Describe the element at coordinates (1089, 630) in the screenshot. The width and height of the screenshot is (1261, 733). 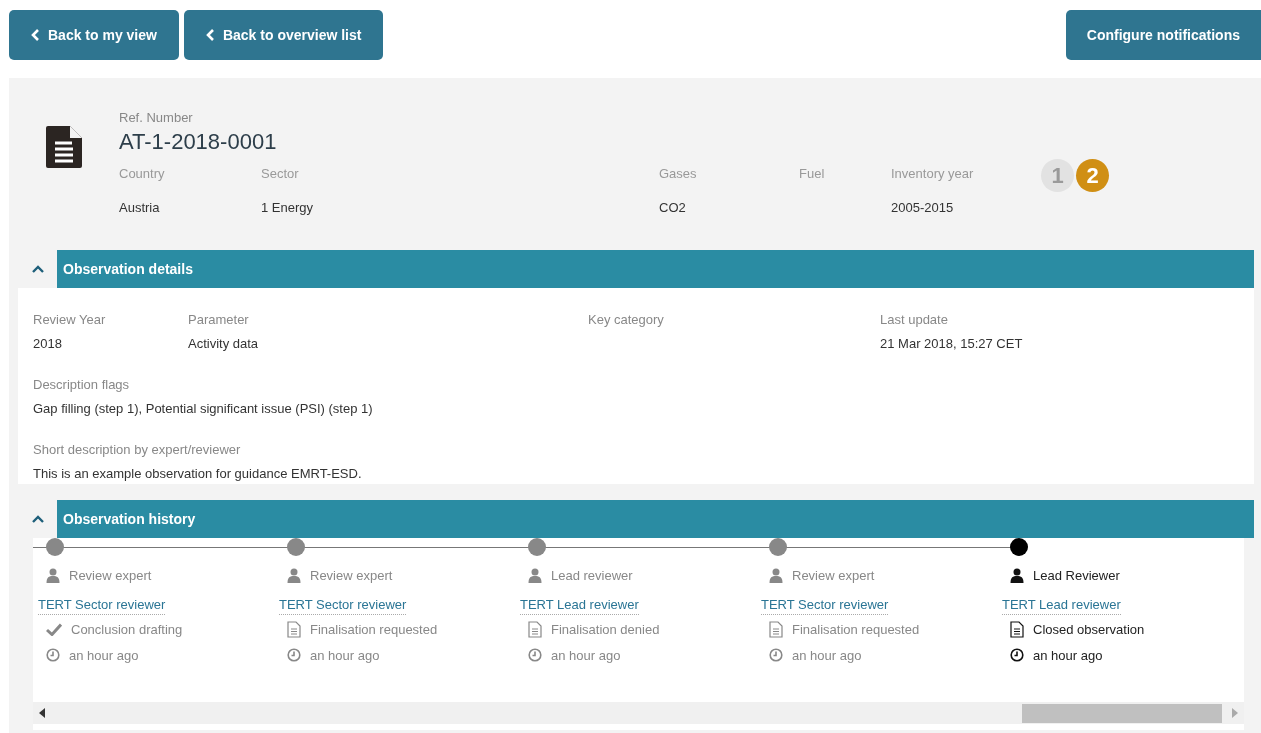
I see `action-text: Closed observation` at that location.